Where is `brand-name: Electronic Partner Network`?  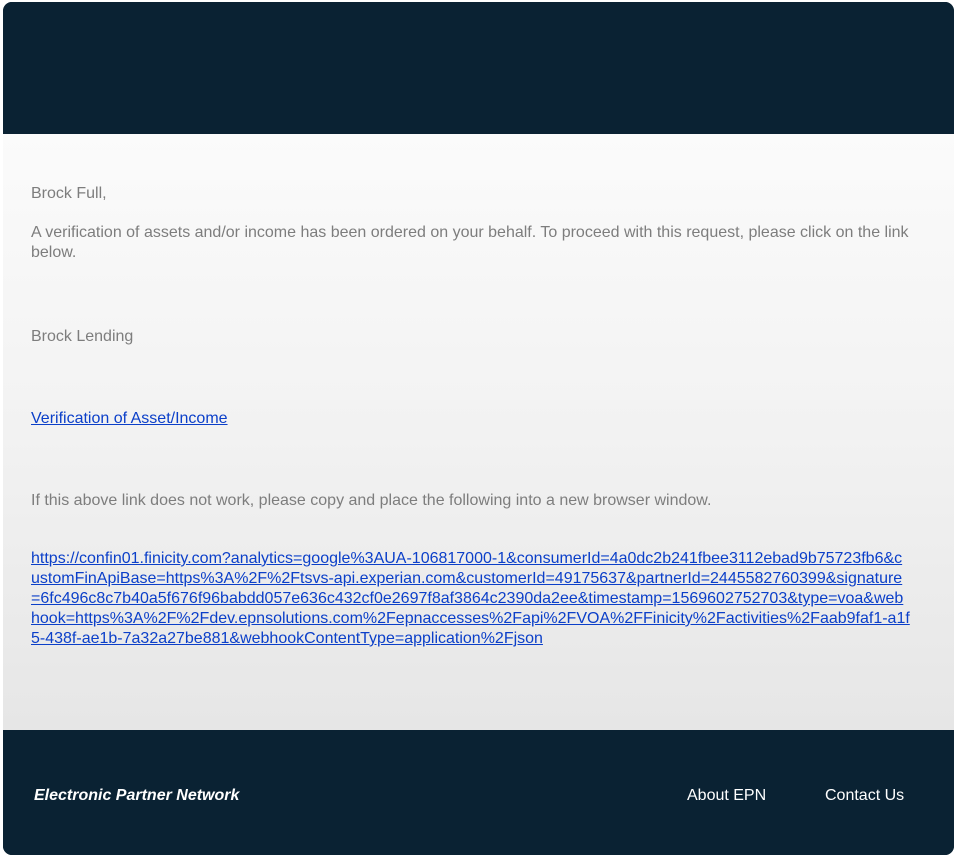
brand-name: Electronic Partner Network is located at coordinates (137, 795).